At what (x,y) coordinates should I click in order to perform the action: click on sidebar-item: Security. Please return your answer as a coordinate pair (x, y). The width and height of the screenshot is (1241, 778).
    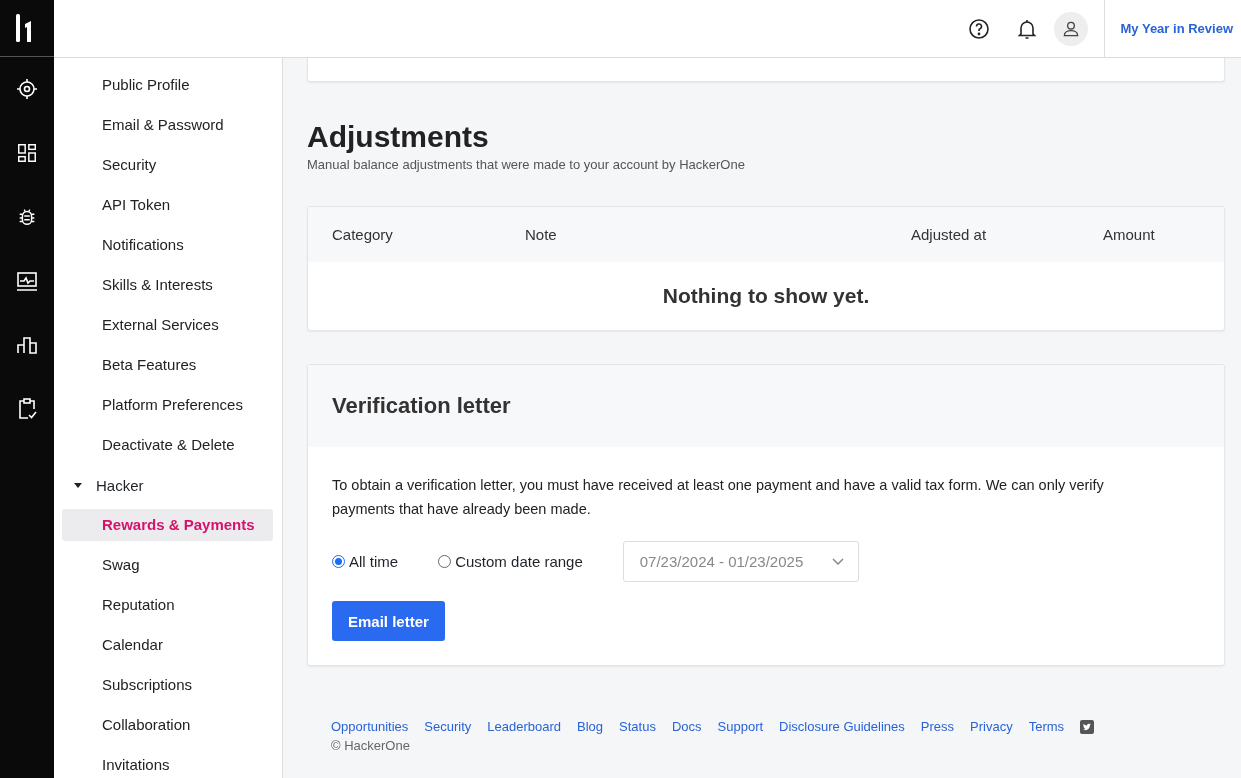
    Looking at the image, I should click on (167, 165).